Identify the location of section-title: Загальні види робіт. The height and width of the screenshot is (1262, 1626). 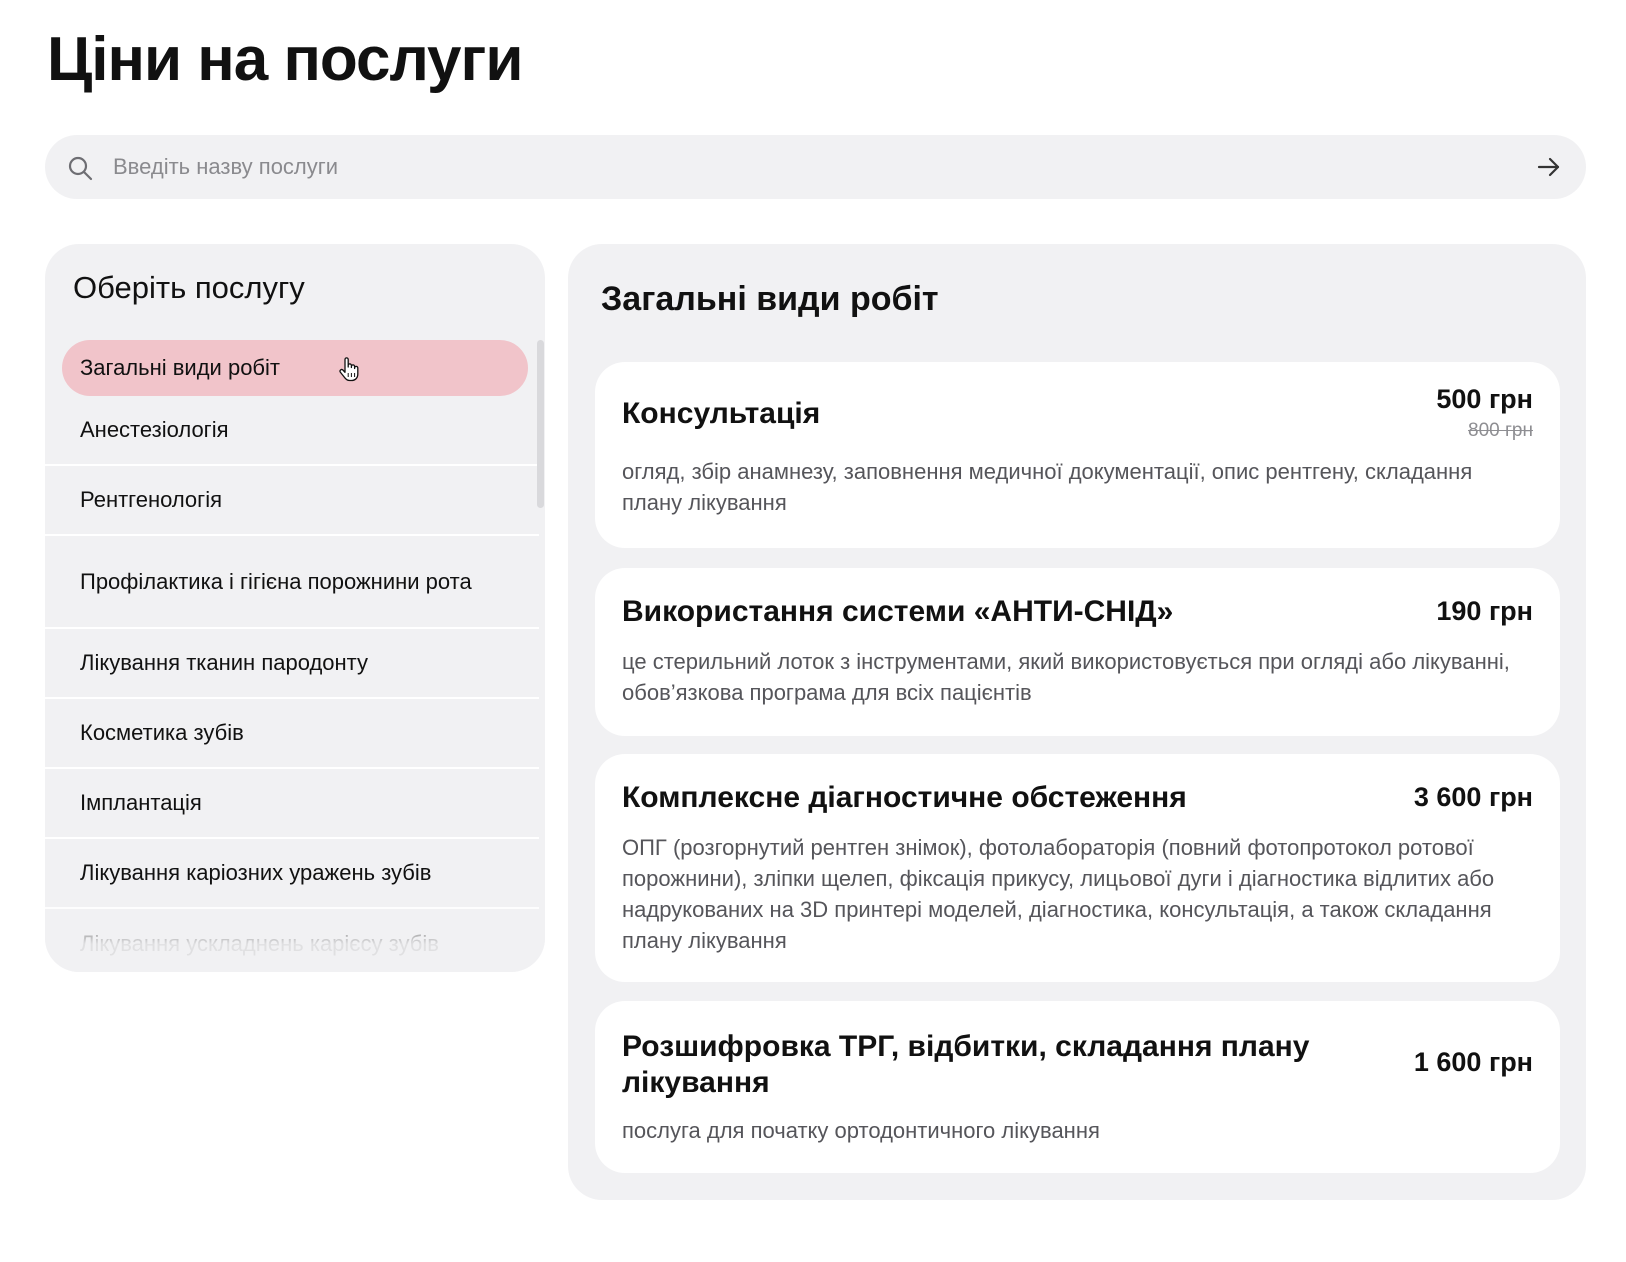
(770, 299).